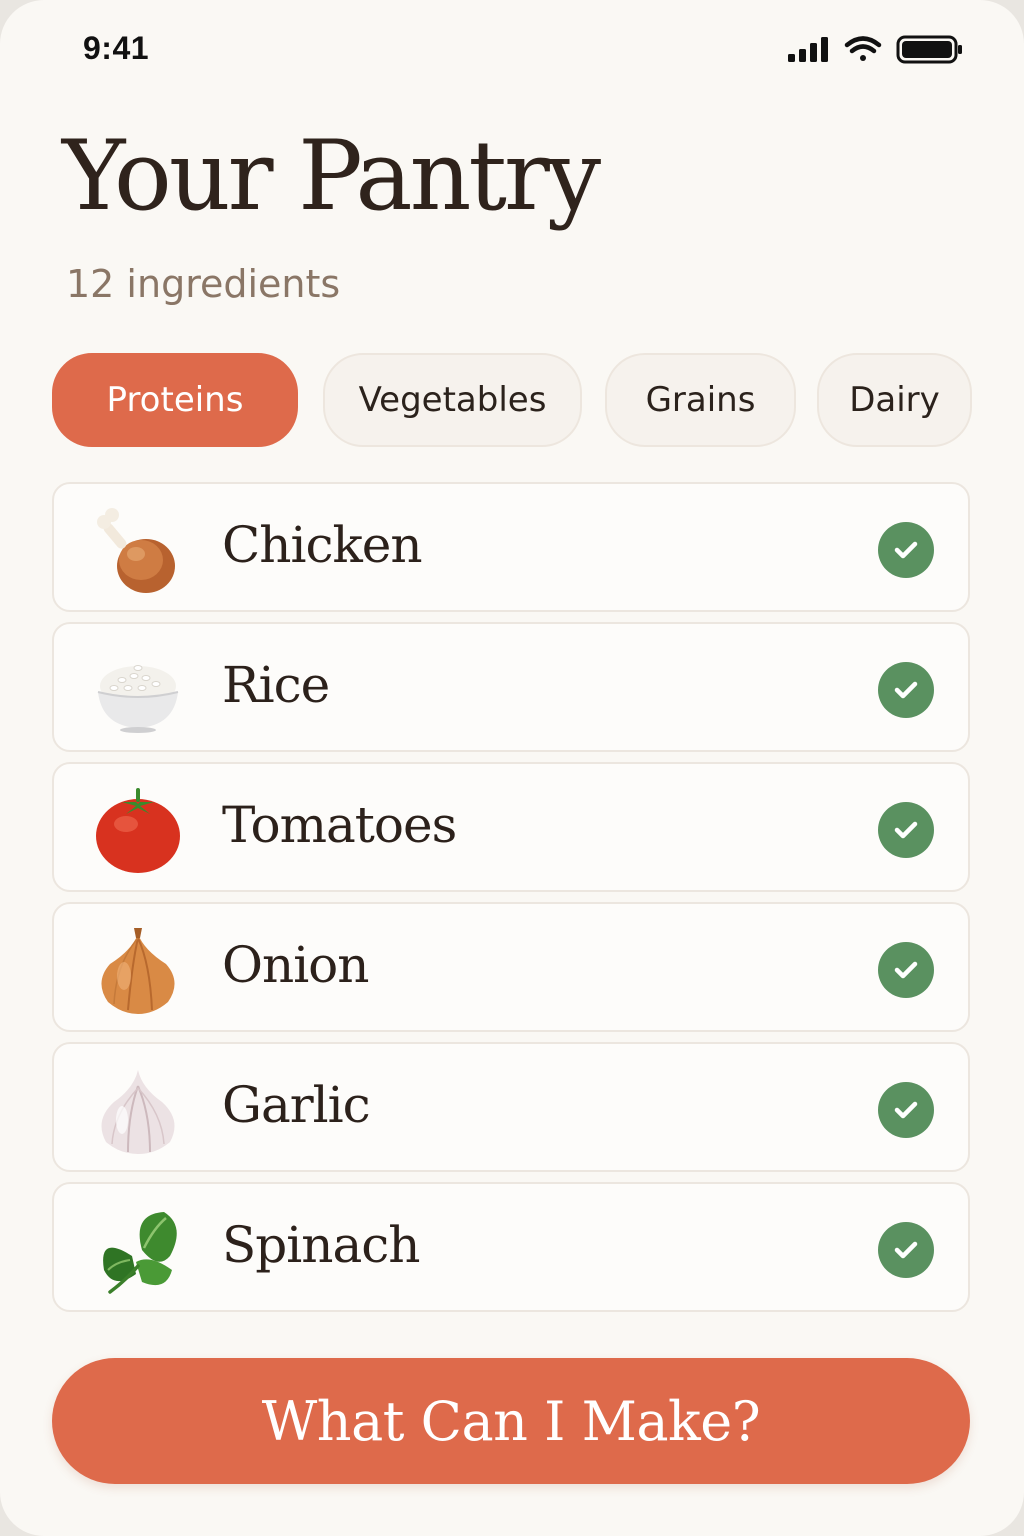 The height and width of the screenshot is (1536, 1024). Describe the element at coordinates (296, 1105) in the screenshot. I see `ingredient-name: Garlic` at that location.